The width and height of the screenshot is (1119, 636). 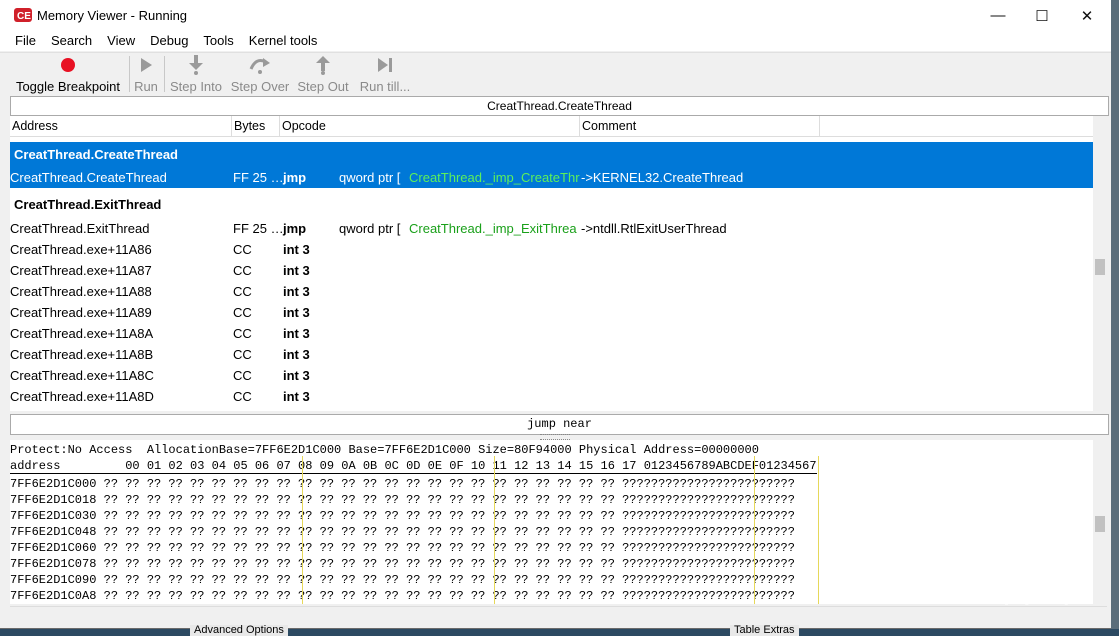 I want to click on instruction-row: CreatThread.exe+11A87 CC int 3, so click(x=551, y=270).